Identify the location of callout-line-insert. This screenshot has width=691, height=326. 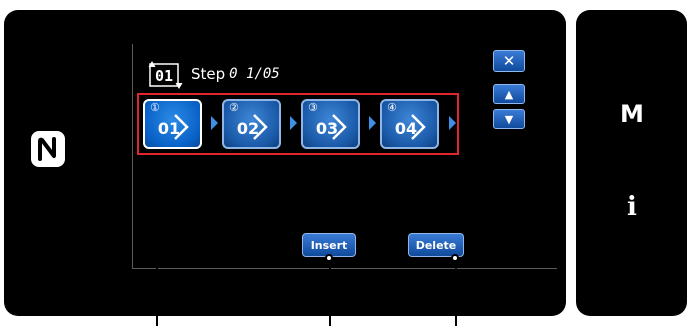
(330, 292).